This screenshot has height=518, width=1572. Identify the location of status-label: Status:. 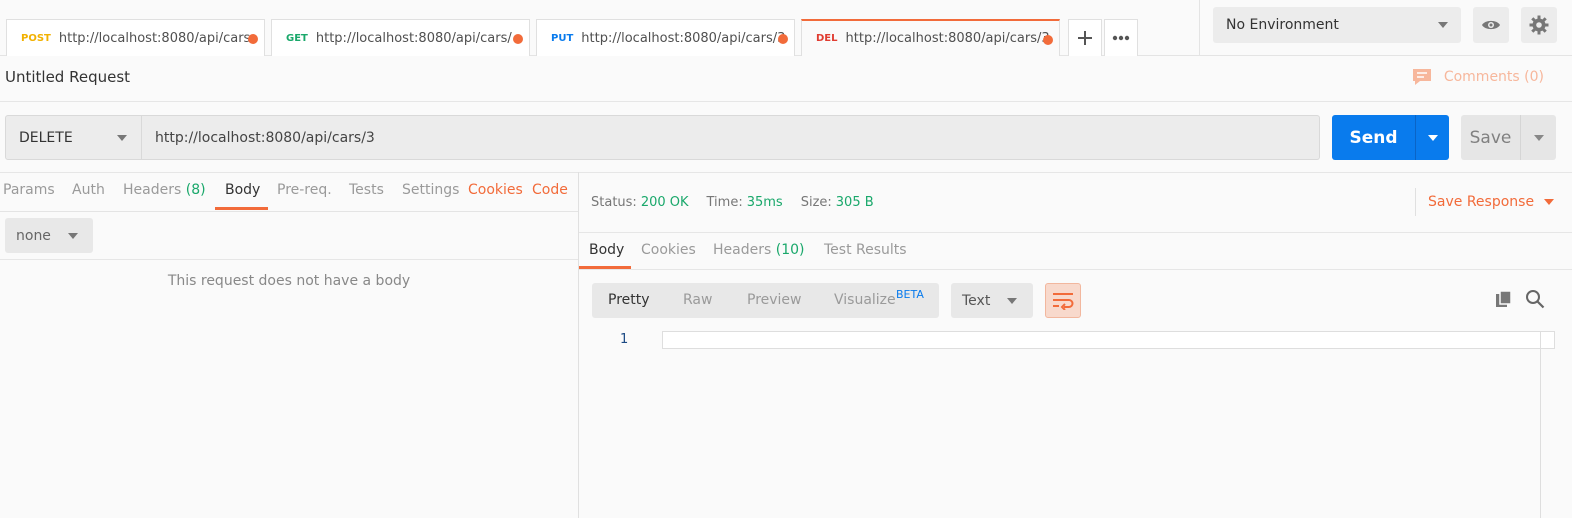
(614, 202).